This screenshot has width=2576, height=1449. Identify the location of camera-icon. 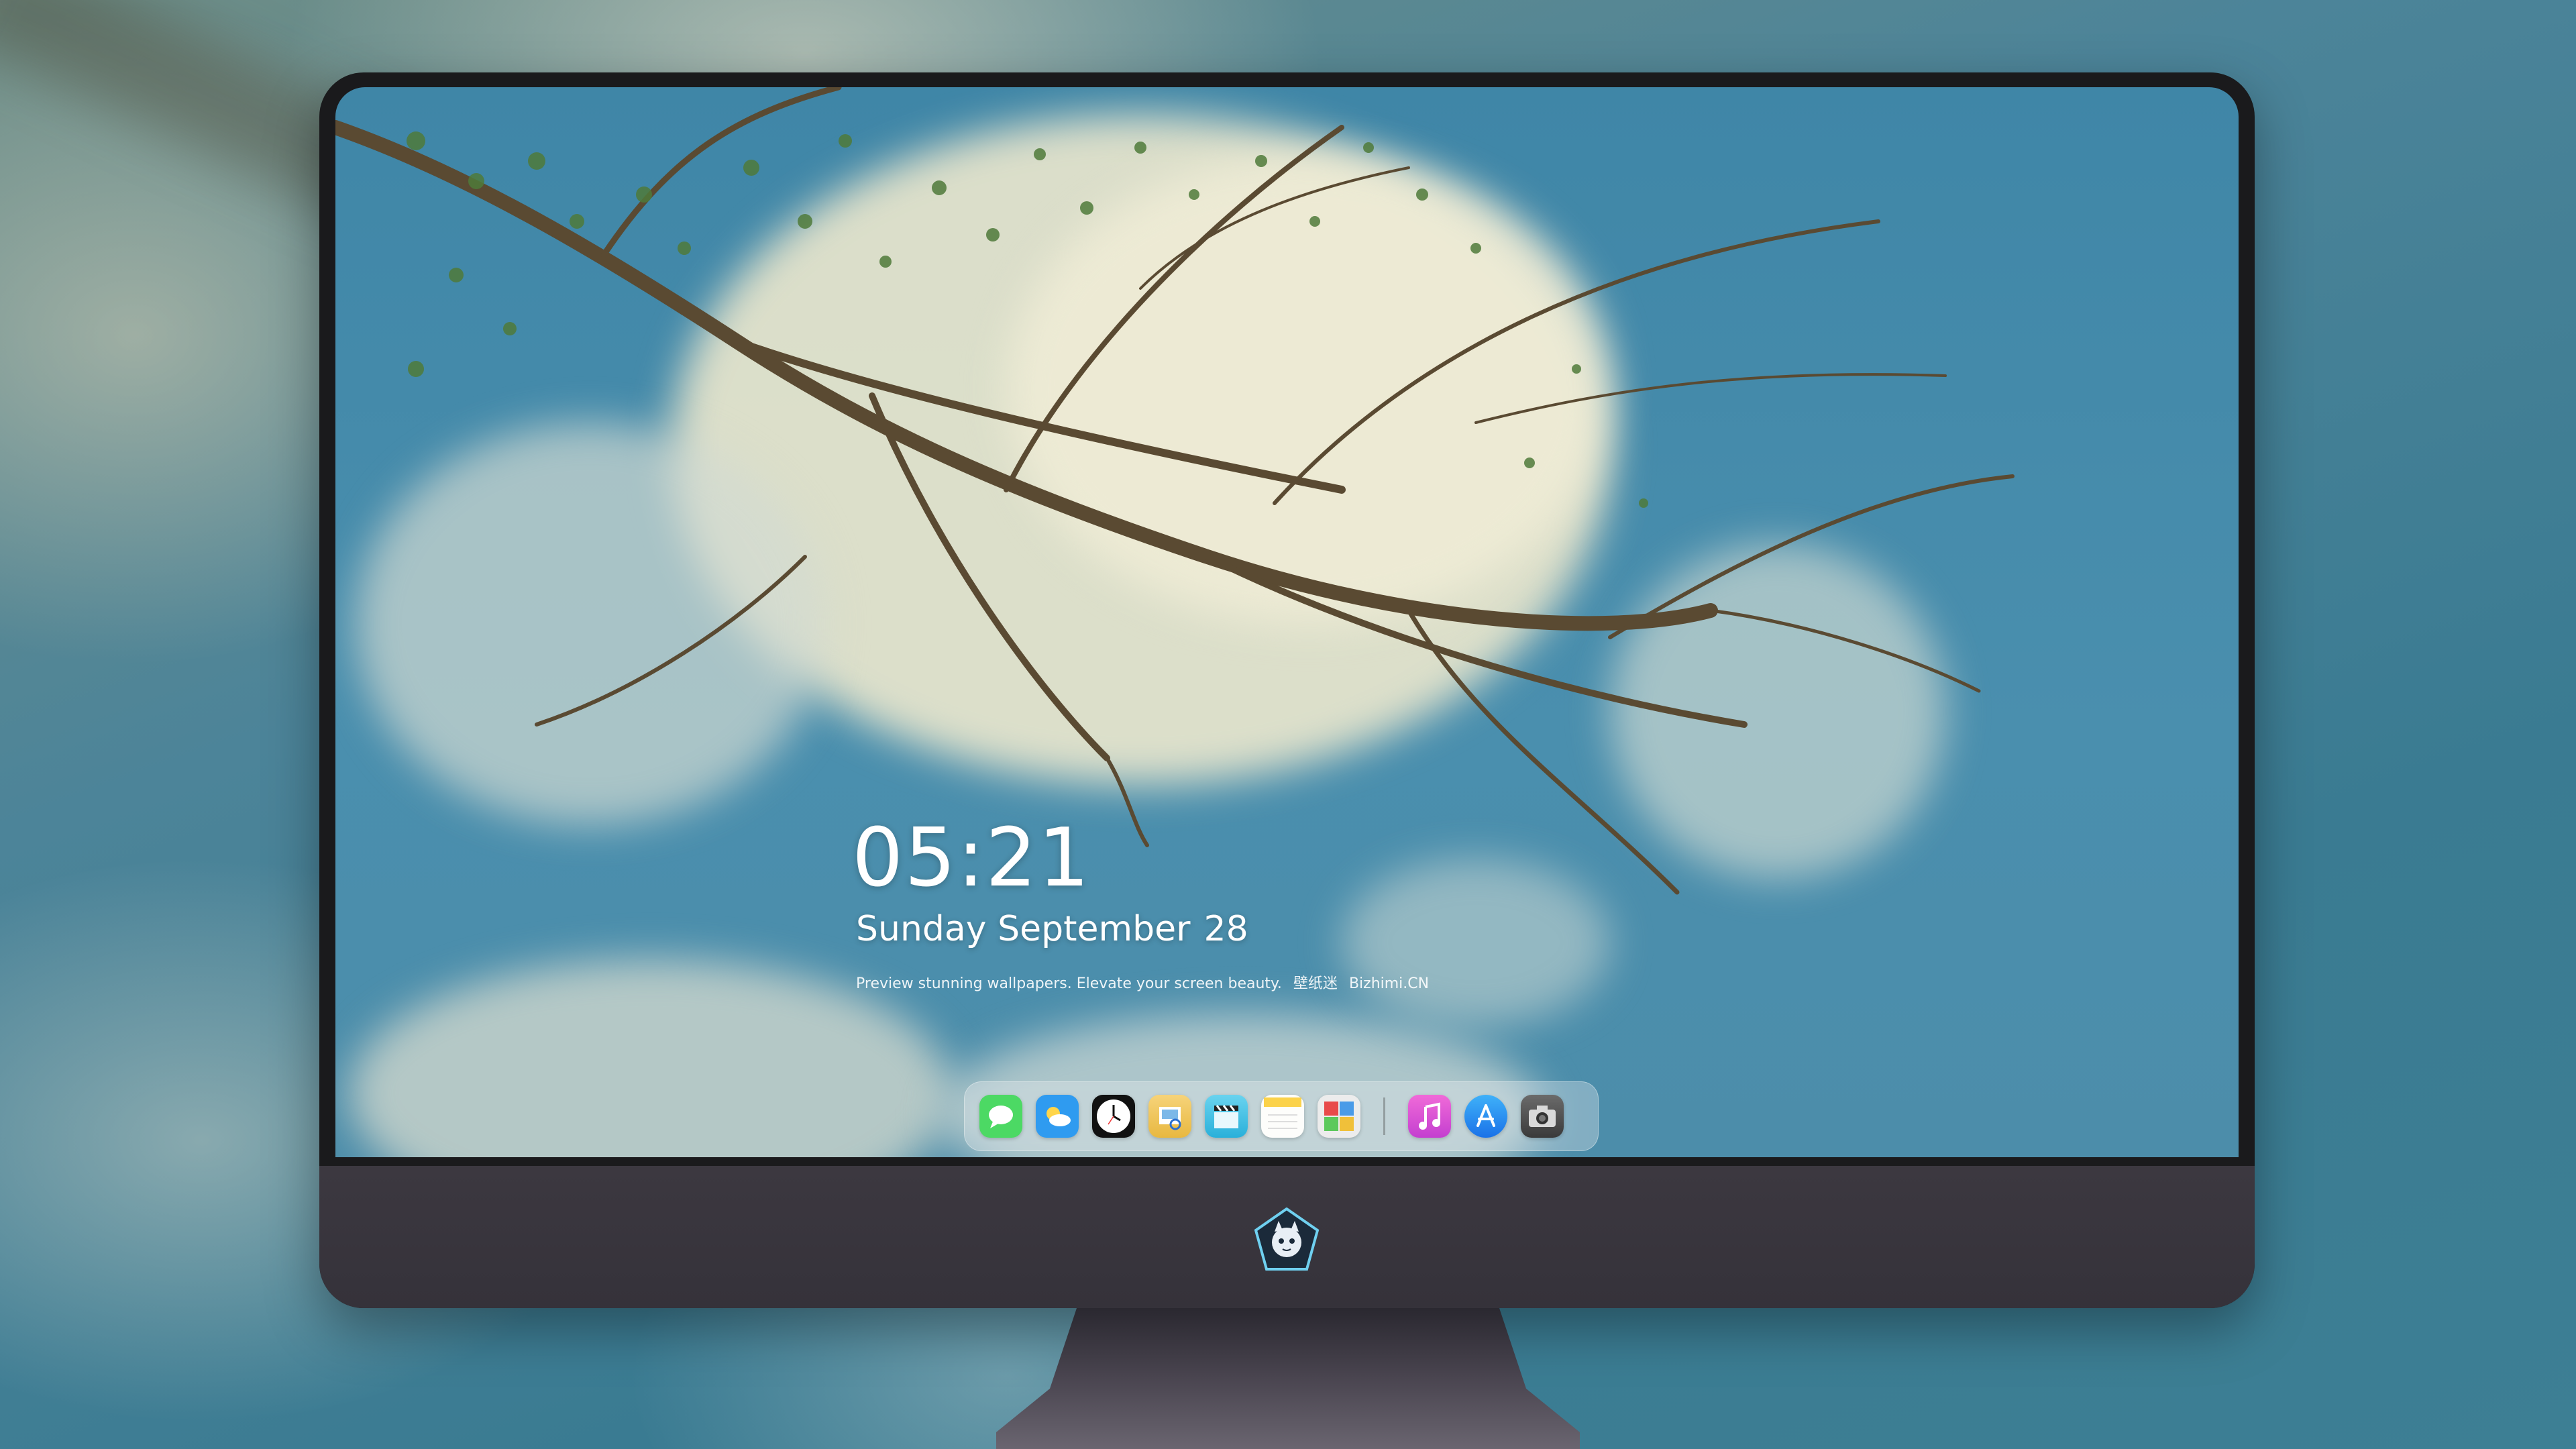
(1542, 1116).